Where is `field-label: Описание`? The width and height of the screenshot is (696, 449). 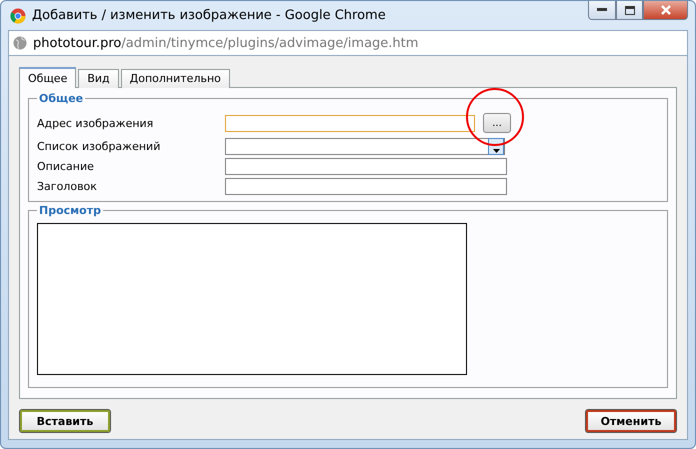
field-label: Описание is located at coordinates (66, 166).